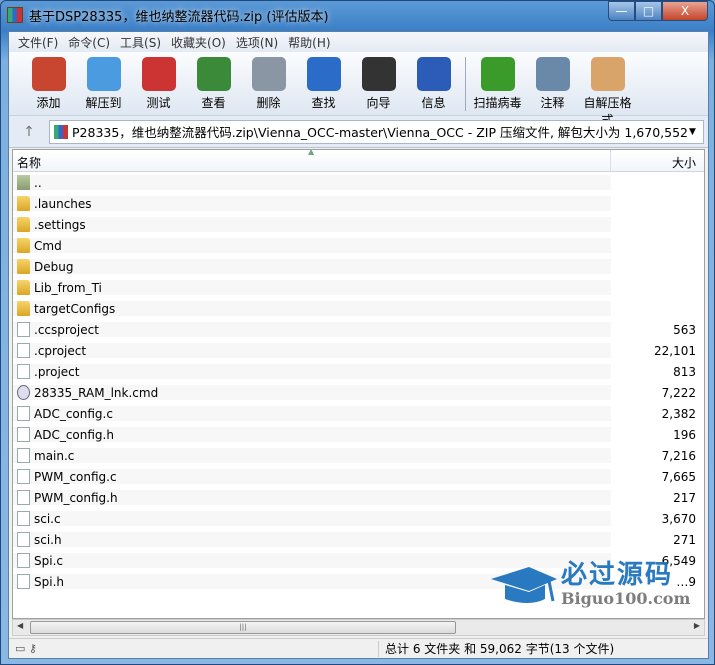 The image size is (715, 665). I want to click on file-name: 28335_RAM_lnk.cmd, so click(96, 392).